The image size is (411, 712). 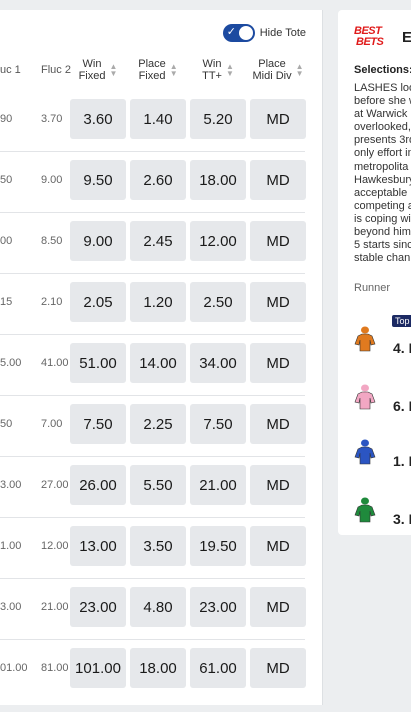 I want to click on runner-name: 4. I, so click(x=402, y=348).